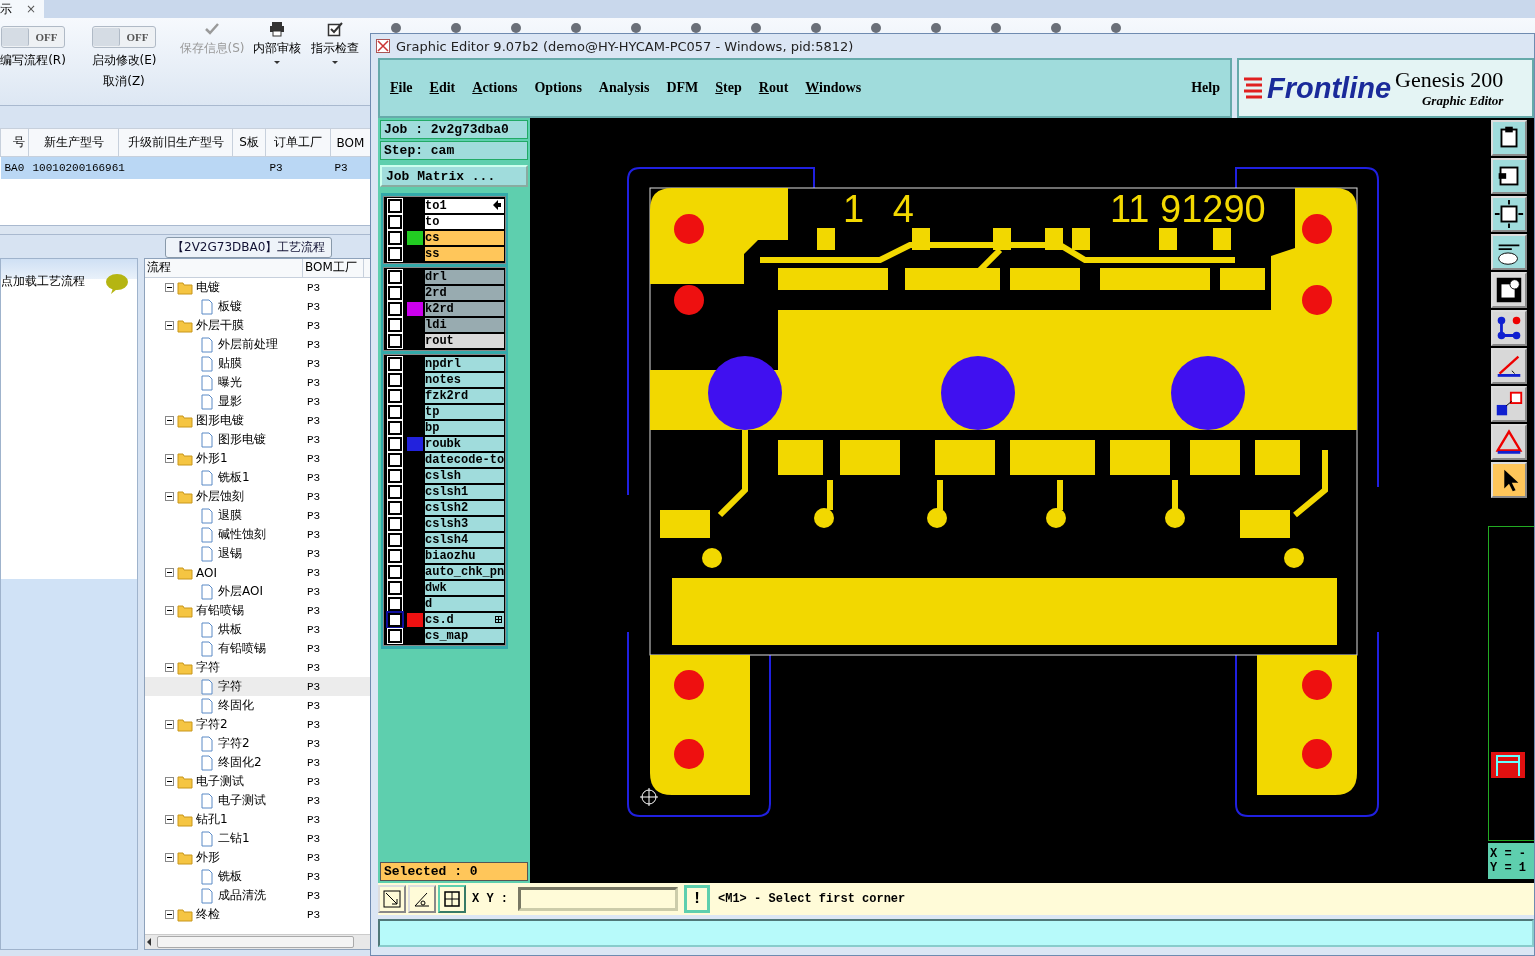 This screenshot has width=1535, height=956. What do you see at coordinates (558, 88) in the screenshot?
I see `menu-item: Options` at bounding box center [558, 88].